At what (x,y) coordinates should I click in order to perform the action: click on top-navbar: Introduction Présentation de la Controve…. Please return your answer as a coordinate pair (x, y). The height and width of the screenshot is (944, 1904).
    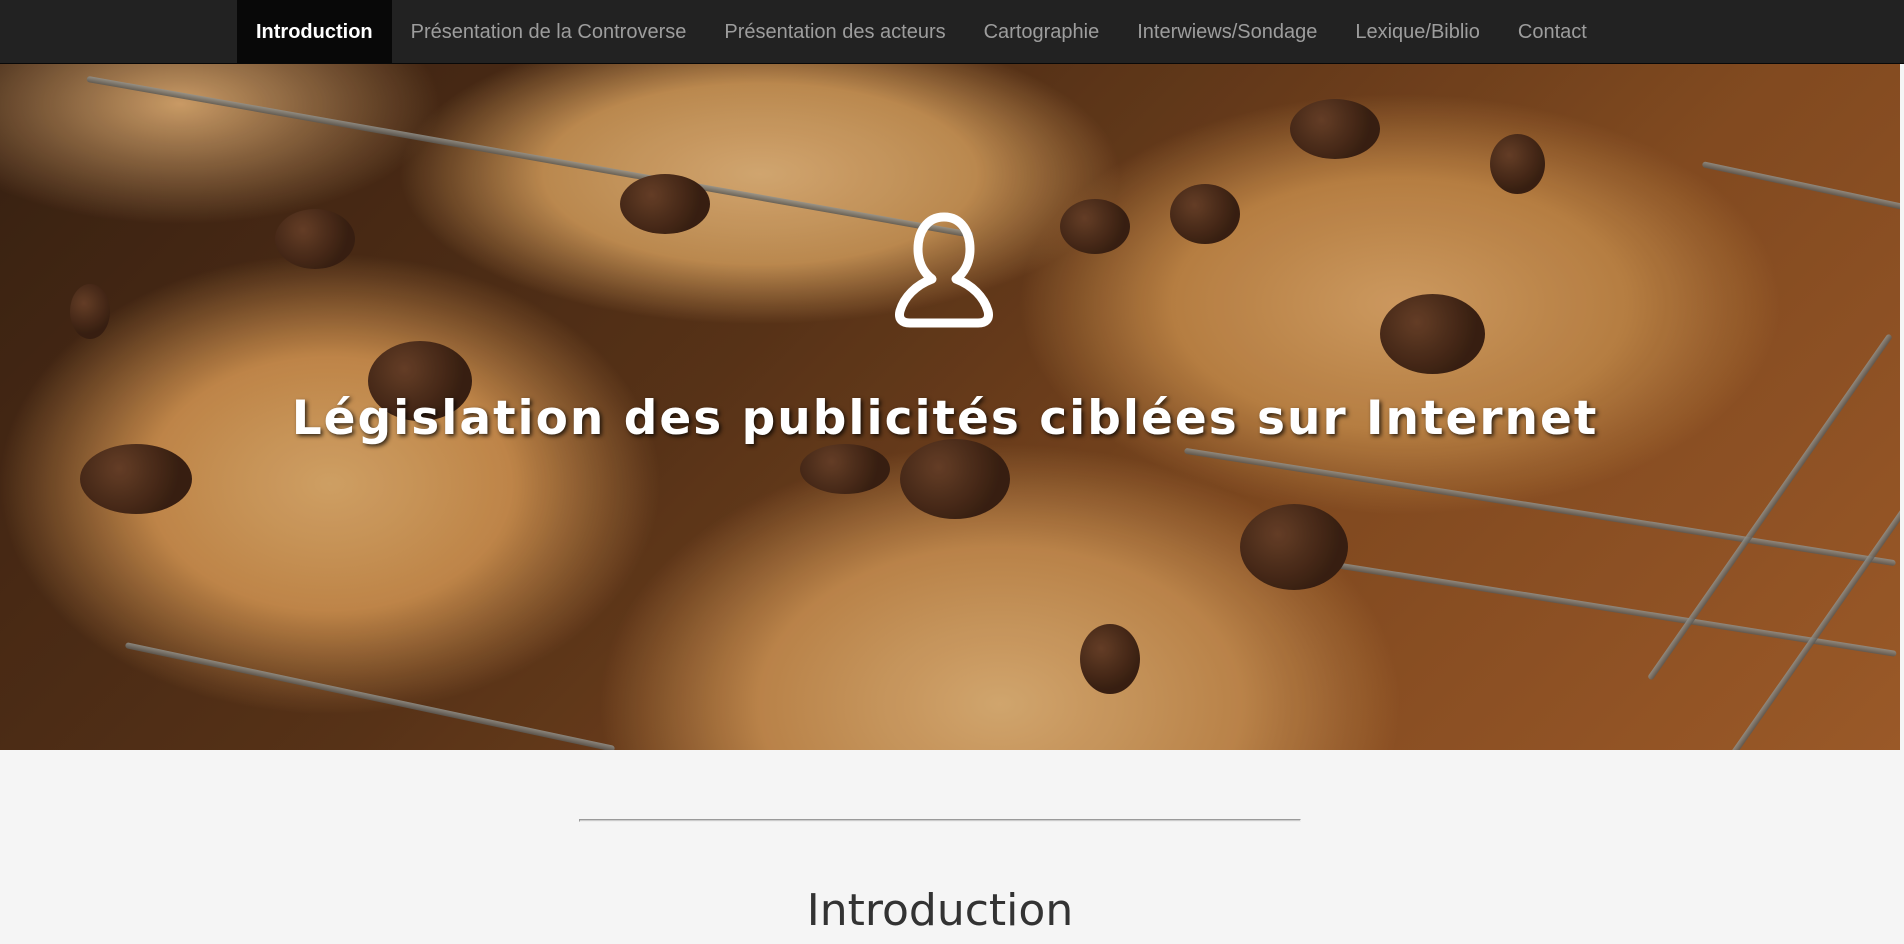
    Looking at the image, I should click on (952, 32).